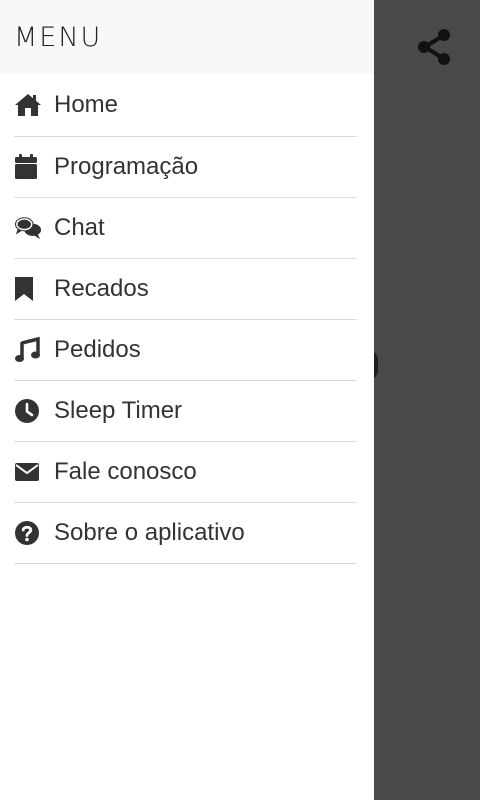  I want to click on music-icon, so click(28, 350).